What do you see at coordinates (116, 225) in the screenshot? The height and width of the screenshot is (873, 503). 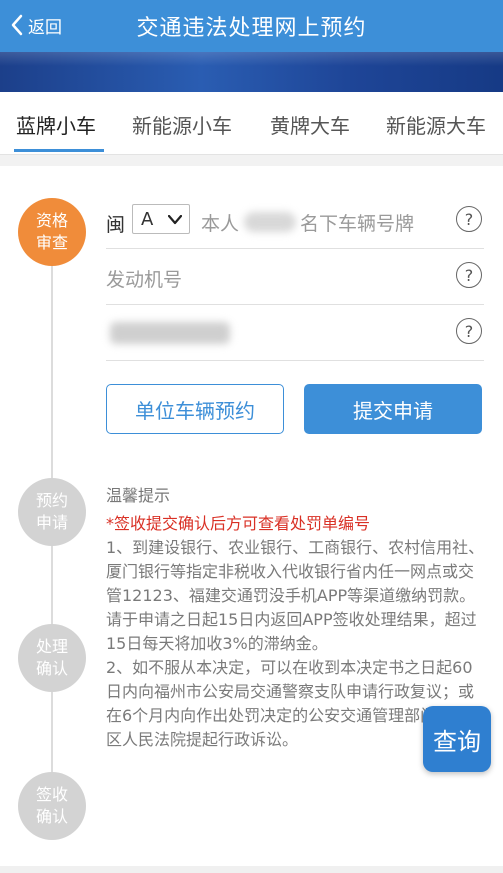 I see `plate-province: 闽` at bounding box center [116, 225].